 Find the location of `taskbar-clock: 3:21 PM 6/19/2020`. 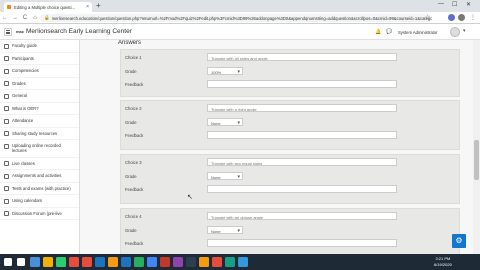

taskbar-clock: 3:21 PM 6/19/2020 is located at coordinates (443, 261).